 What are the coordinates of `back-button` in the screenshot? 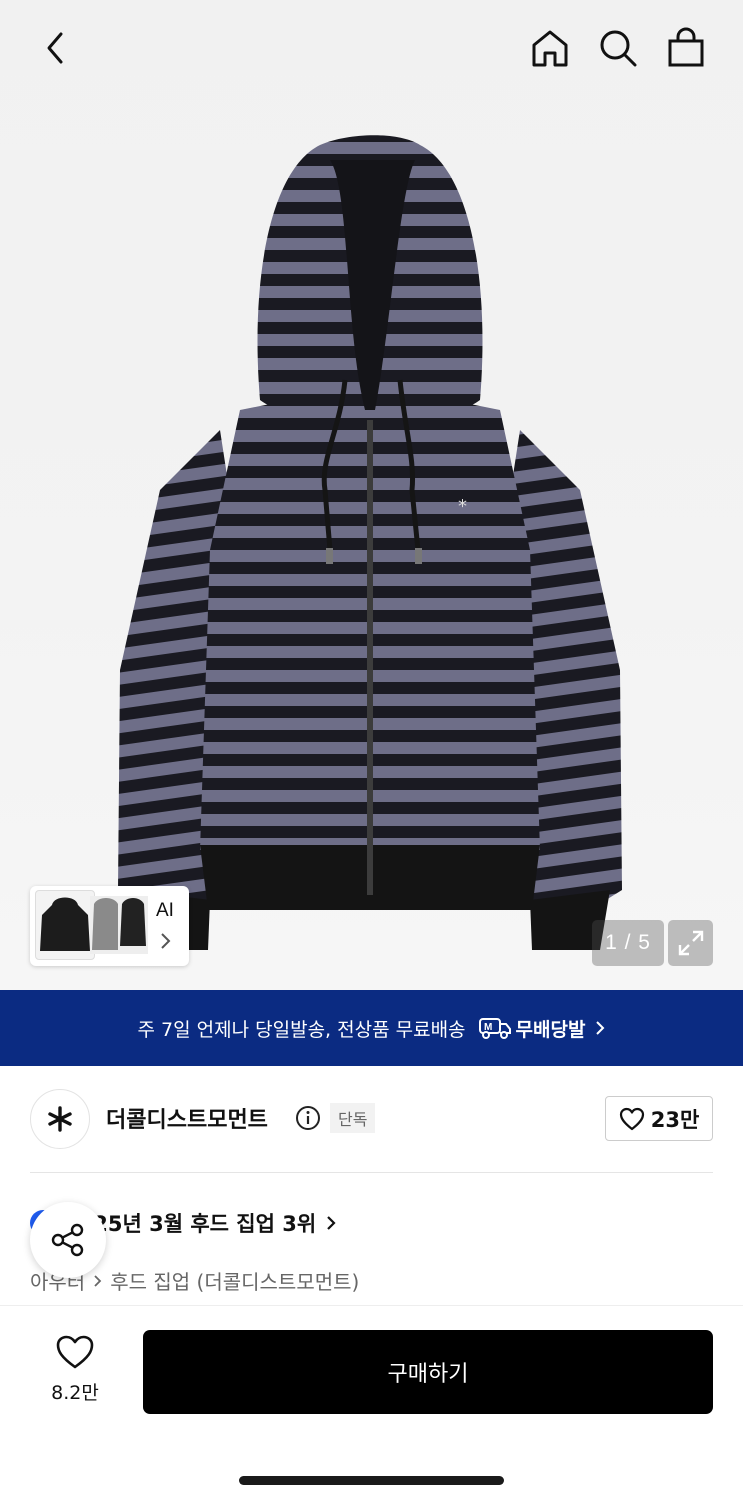 It's located at (54, 48).